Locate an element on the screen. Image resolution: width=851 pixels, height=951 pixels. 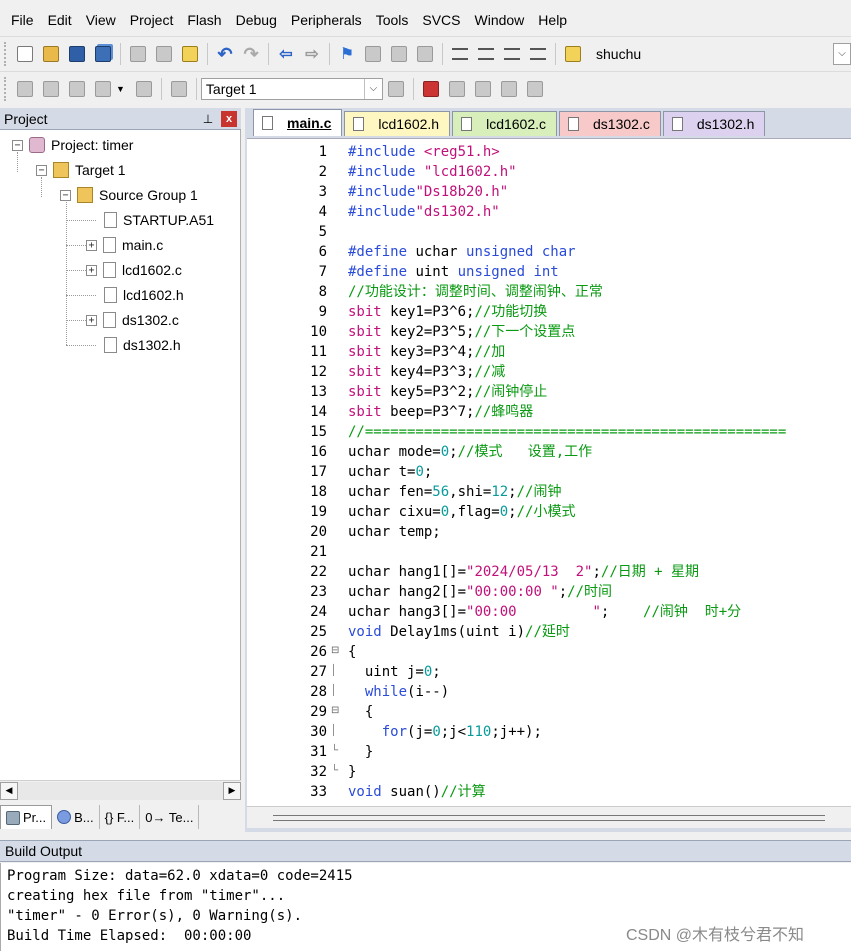
save-button is located at coordinates (77, 54).